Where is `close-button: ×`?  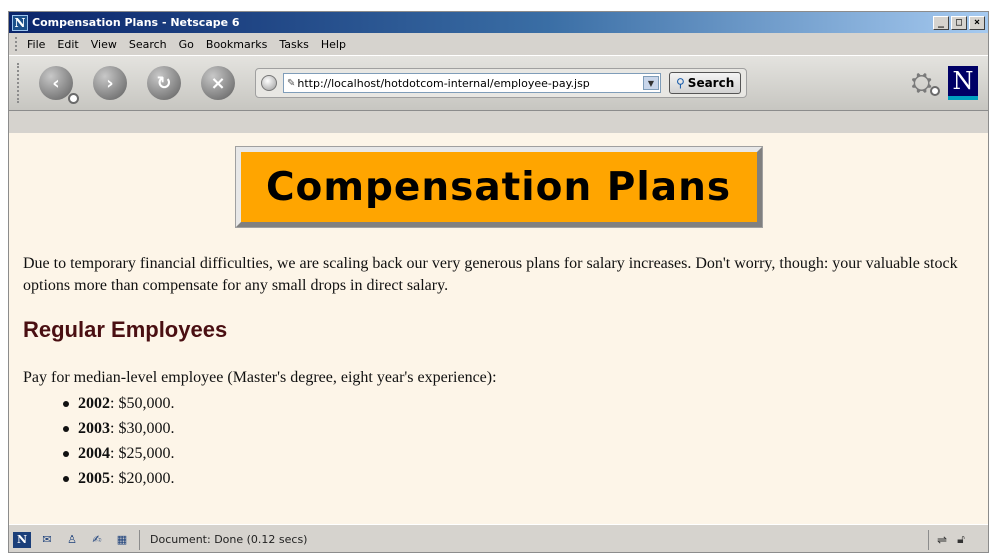 close-button: × is located at coordinates (977, 22).